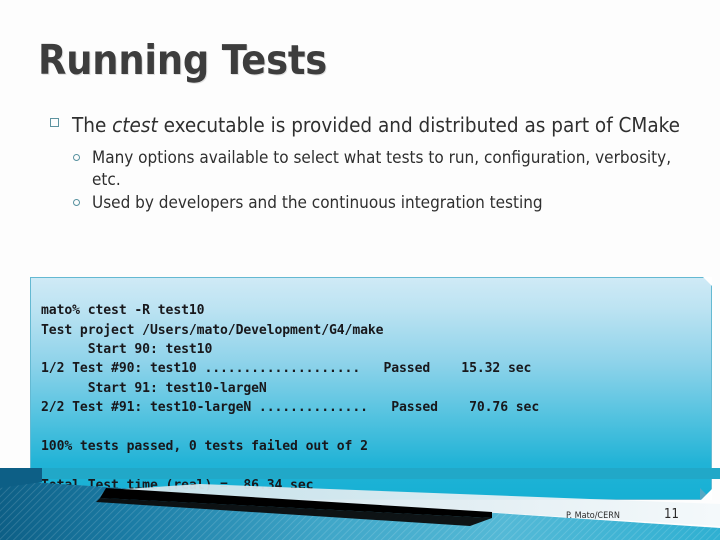 This screenshot has height=540, width=720. Describe the element at coordinates (707, 281) in the screenshot. I see `folded-corner-top-right` at that location.